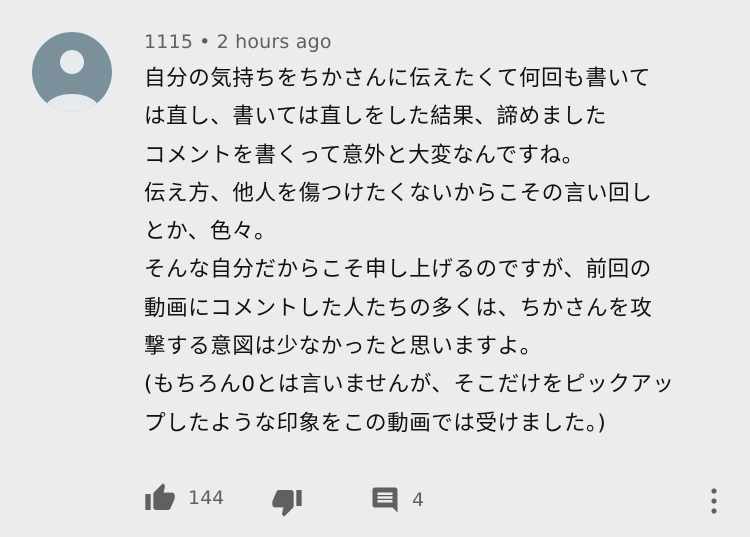 The width and height of the screenshot is (750, 537). What do you see at coordinates (160, 496) in the screenshot?
I see `thumbs-up-icon` at bounding box center [160, 496].